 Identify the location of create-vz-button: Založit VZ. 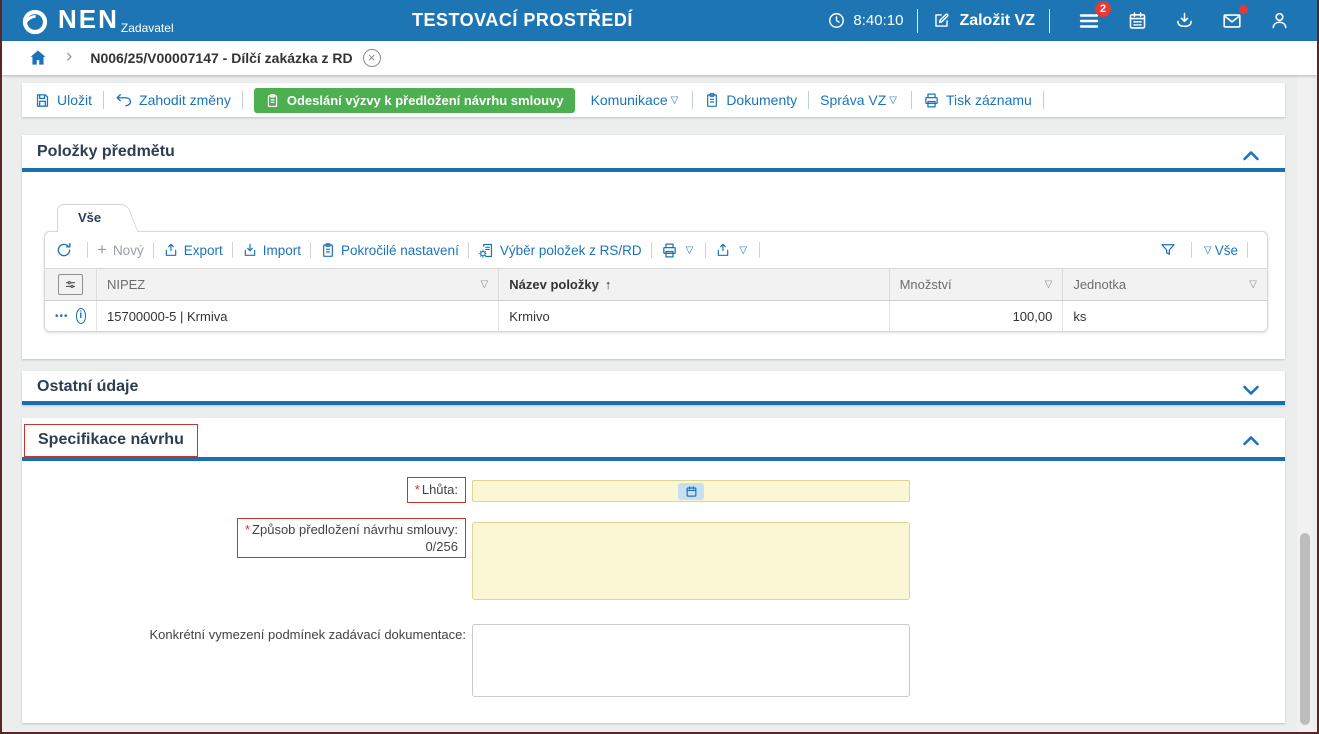
(983, 20).